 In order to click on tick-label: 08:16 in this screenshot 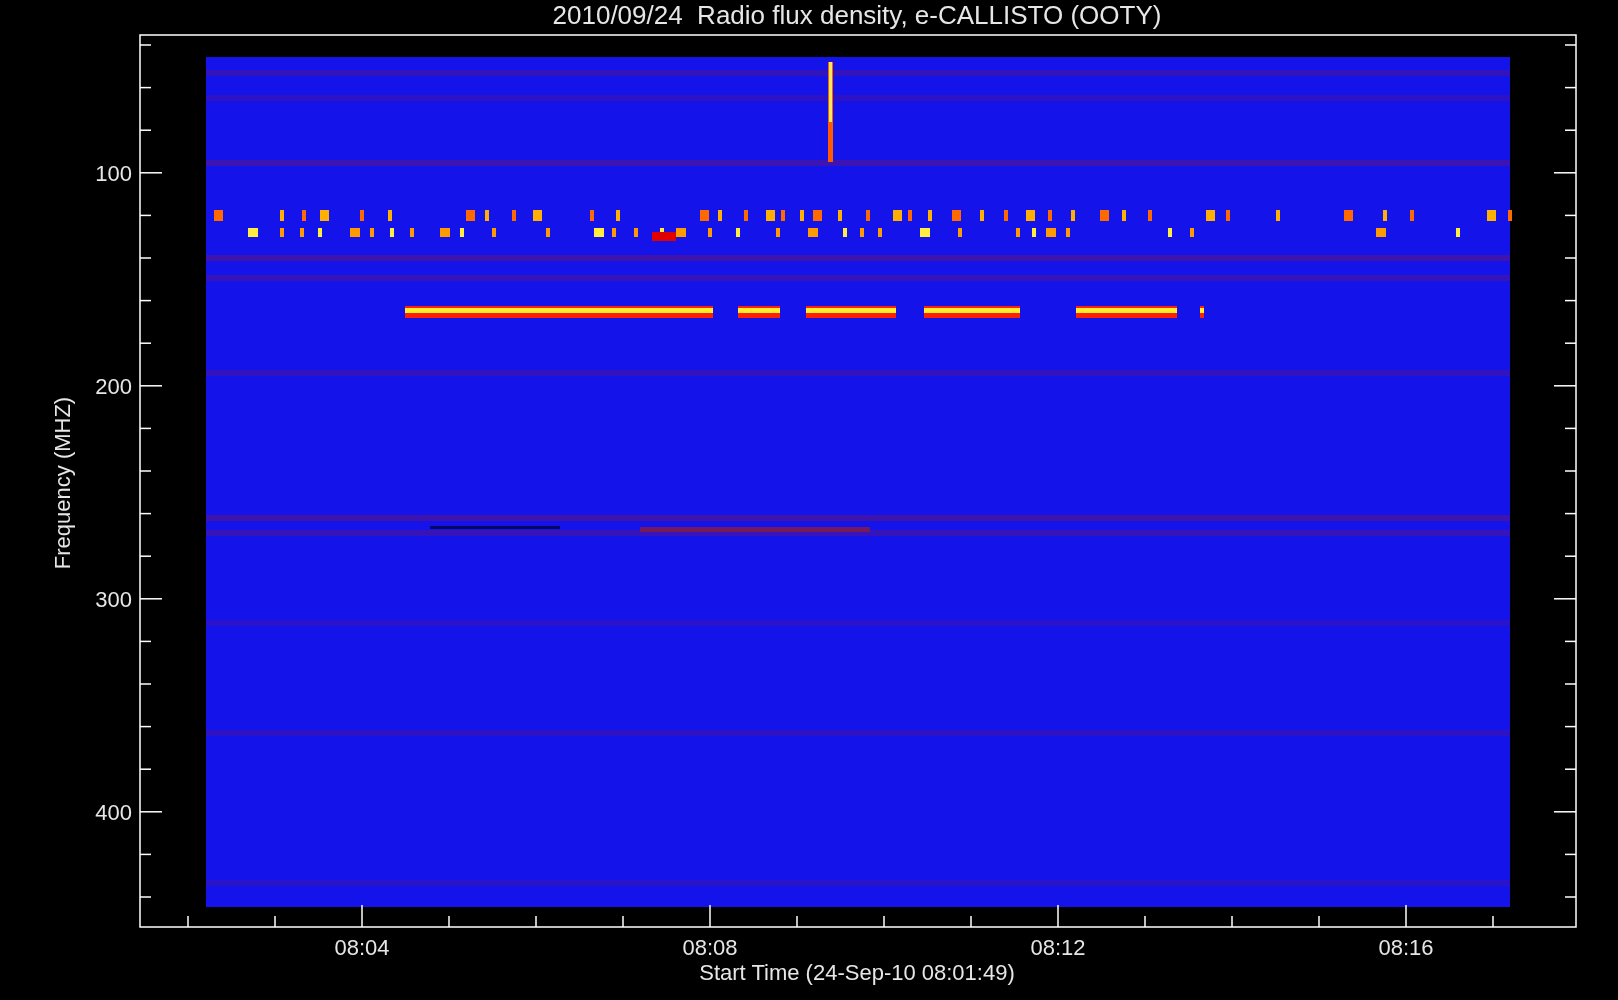, I will do `click(1406, 947)`.